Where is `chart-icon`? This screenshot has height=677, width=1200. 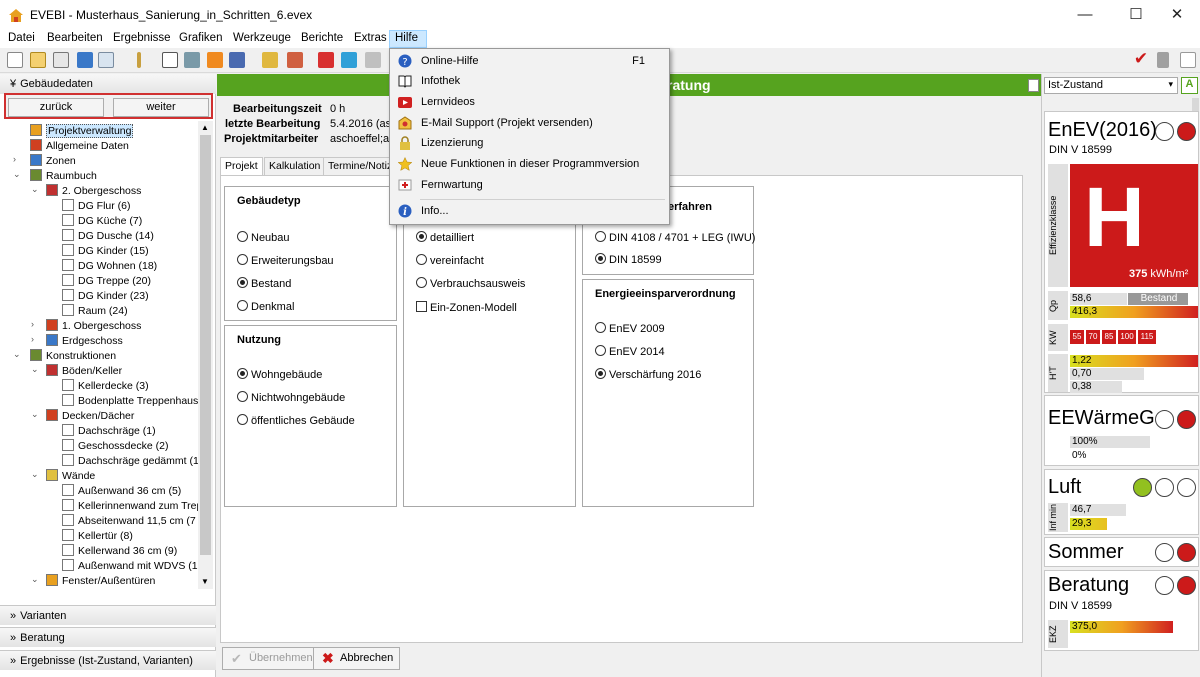 chart-icon is located at coordinates (1188, 60).